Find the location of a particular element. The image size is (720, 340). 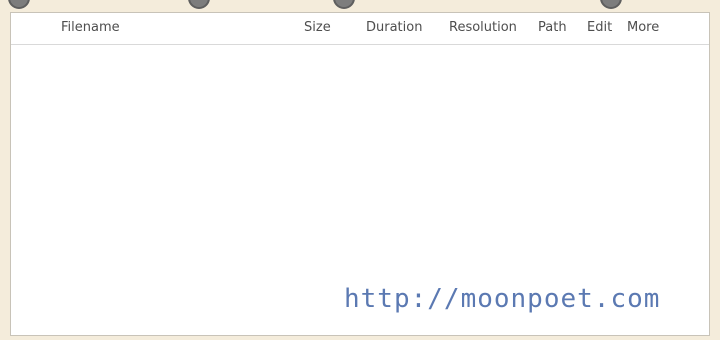

toolbar-button-1-icon is located at coordinates (19, 4).